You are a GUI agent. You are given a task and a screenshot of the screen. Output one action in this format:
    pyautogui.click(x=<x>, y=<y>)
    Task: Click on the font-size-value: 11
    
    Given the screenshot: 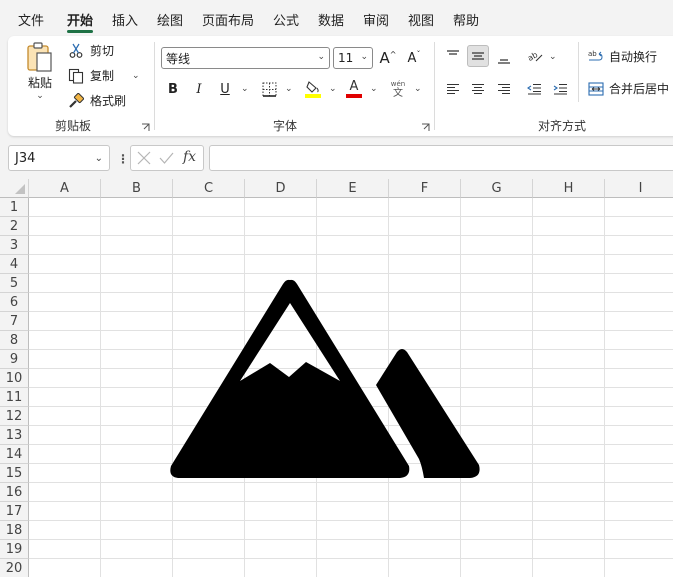 What is the action you would take?
    pyautogui.click(x=346, y=58)
    